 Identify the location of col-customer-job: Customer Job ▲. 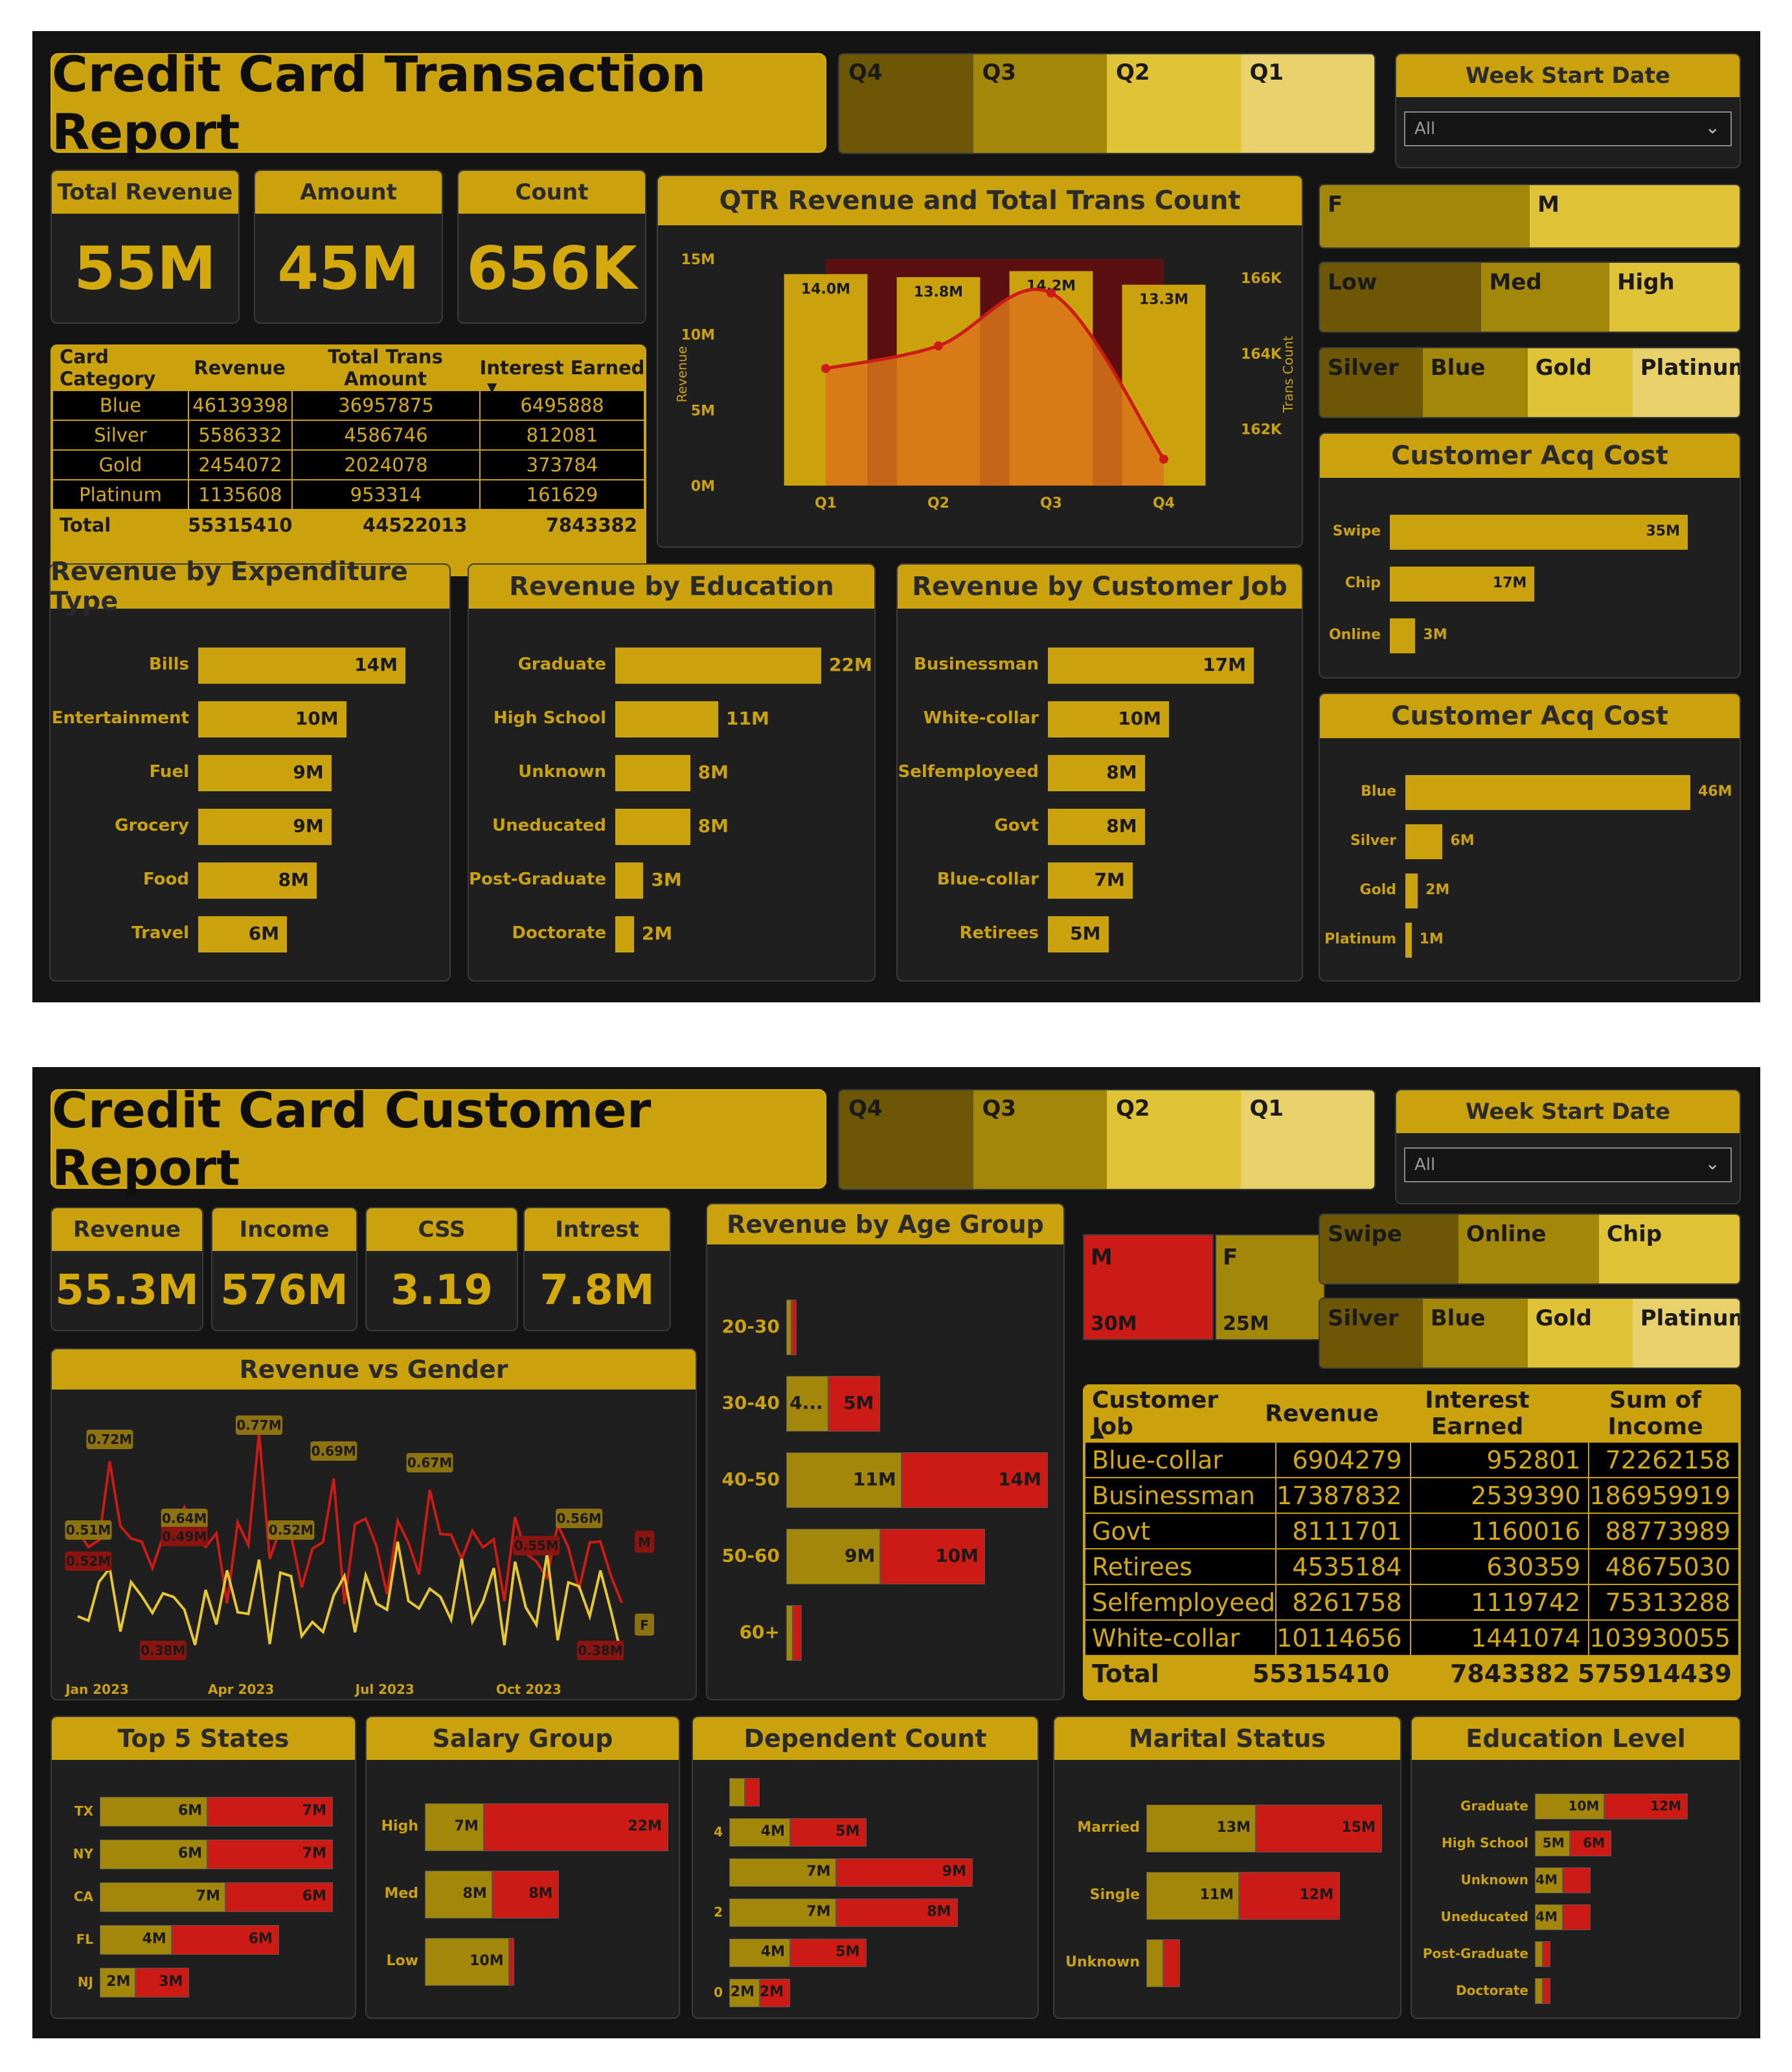
(1172, 1413).